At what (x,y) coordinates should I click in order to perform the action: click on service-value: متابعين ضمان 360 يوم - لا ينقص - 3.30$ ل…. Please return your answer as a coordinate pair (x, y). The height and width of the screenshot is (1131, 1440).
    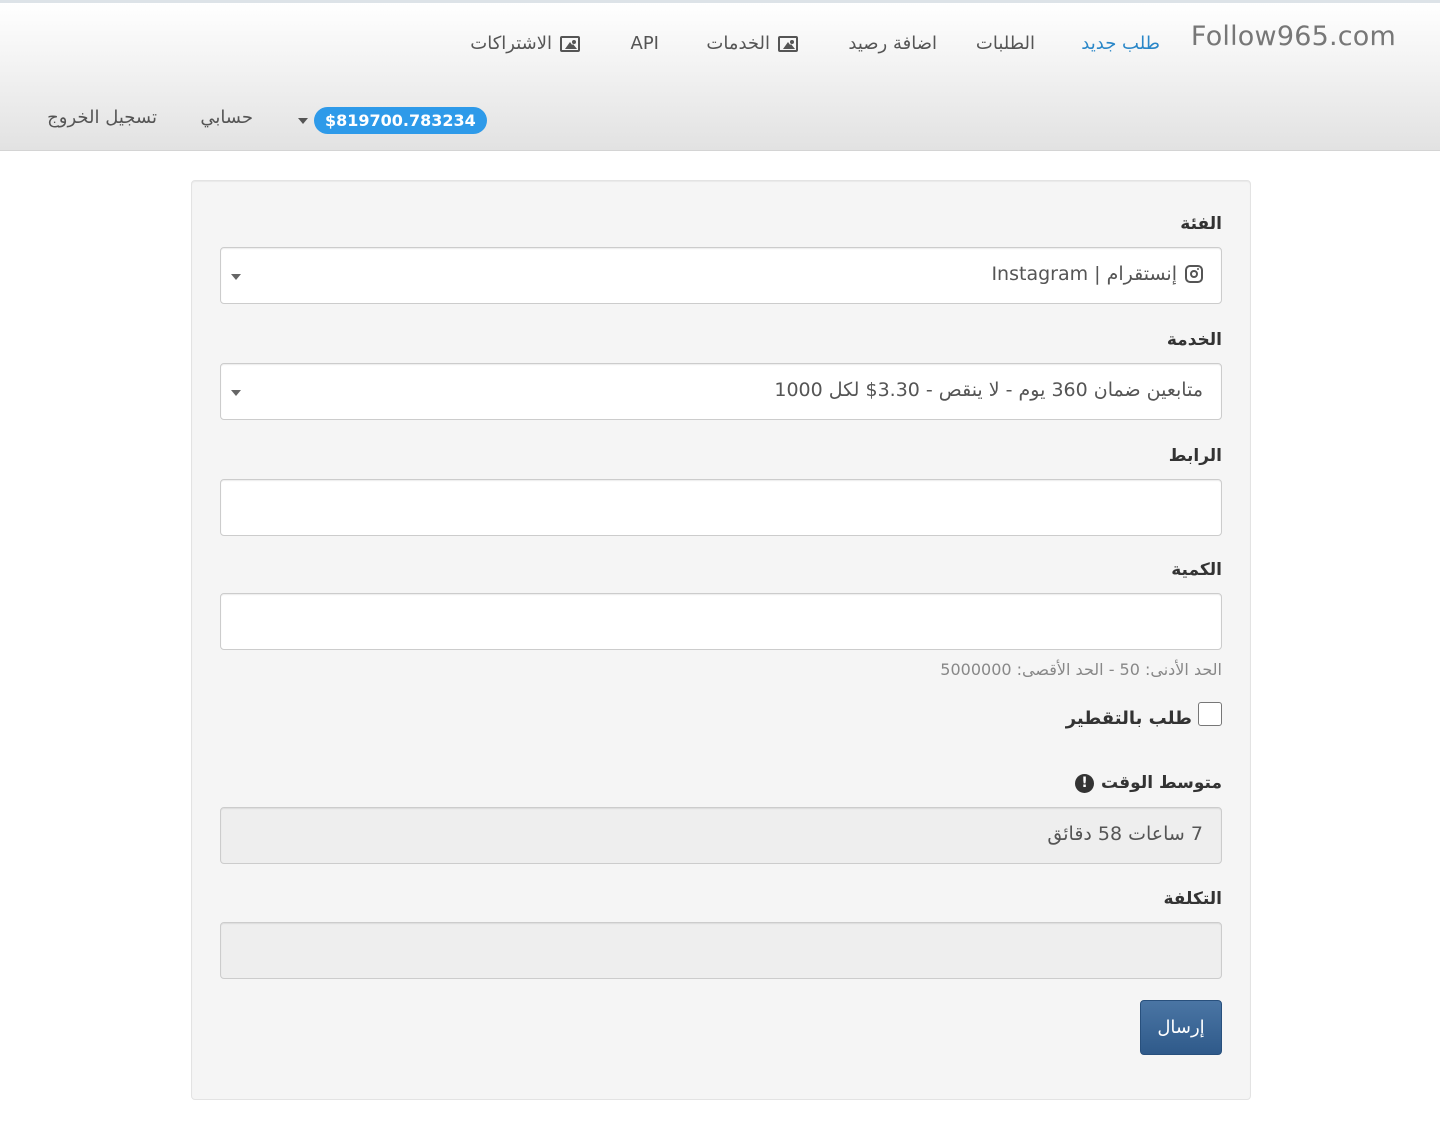
    Looking at the image, I should click on (988, 390).